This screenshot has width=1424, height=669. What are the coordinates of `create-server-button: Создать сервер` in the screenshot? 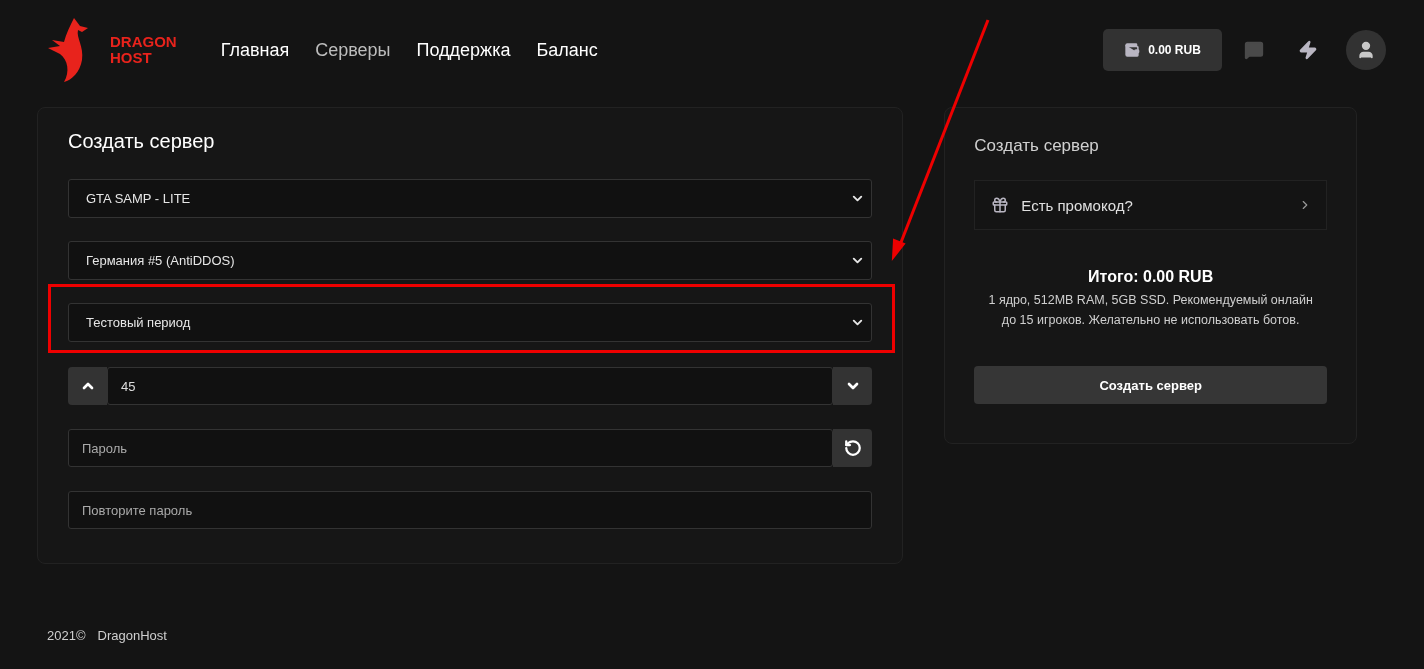 It's located at (1150, 385).